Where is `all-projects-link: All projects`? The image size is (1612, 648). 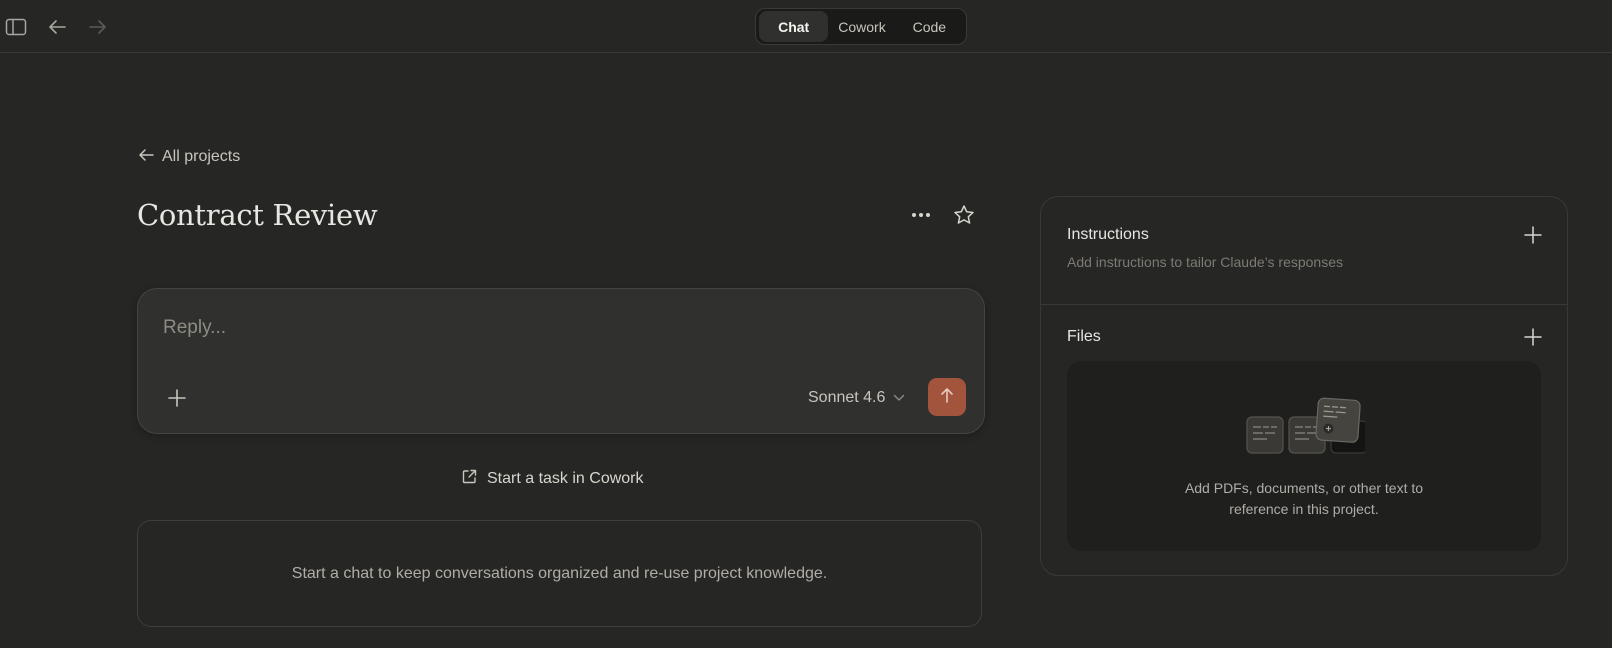 all-projects-link: All projects is located at coordinates (189, 157).